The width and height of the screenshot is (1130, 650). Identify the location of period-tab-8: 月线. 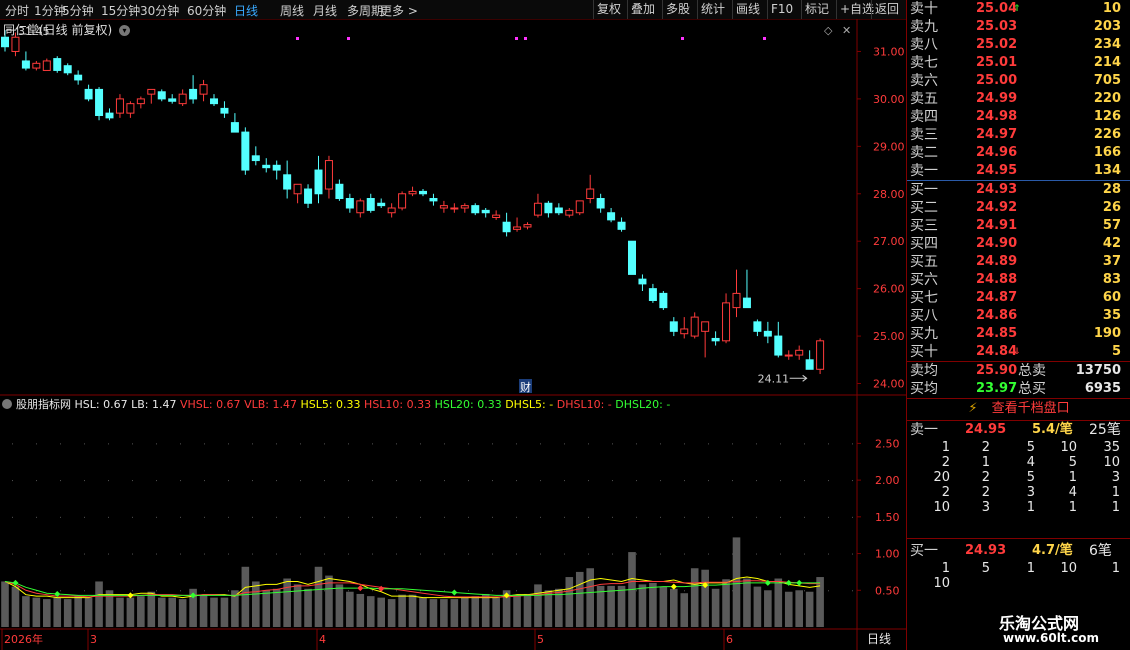
(325, 10).